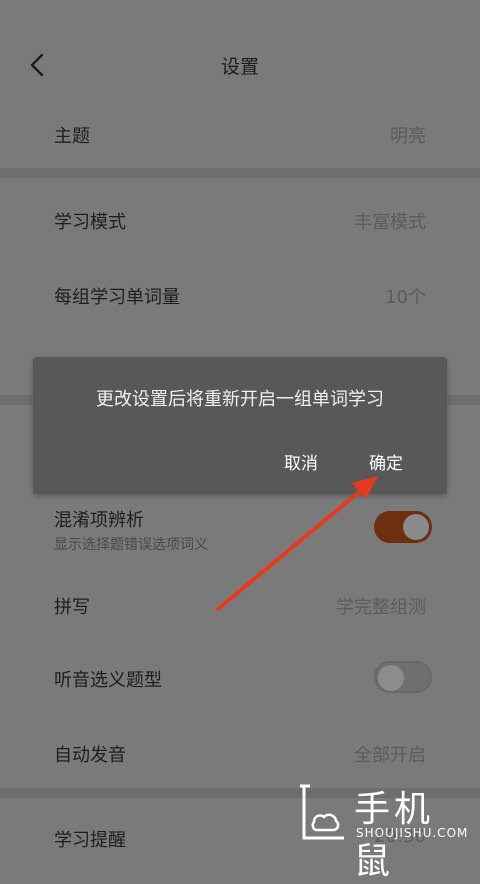  Describe the element at coordinates (240, 678) in the screenshot. I see `setting-listening: 听音选义题型` at that location.